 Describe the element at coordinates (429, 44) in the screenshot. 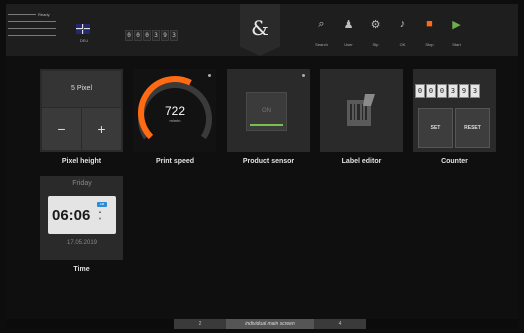

I see `stop-label: Stop` at that location.